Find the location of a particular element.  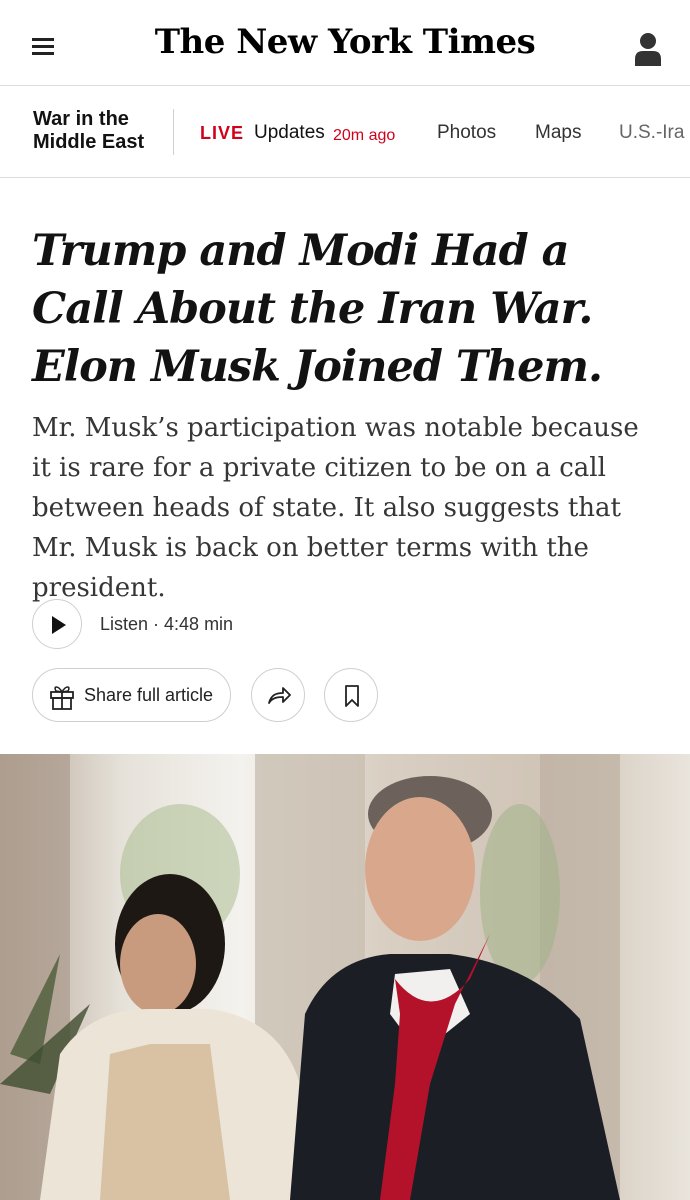

nav-photos: Photos is located at coordinates (466, 133).